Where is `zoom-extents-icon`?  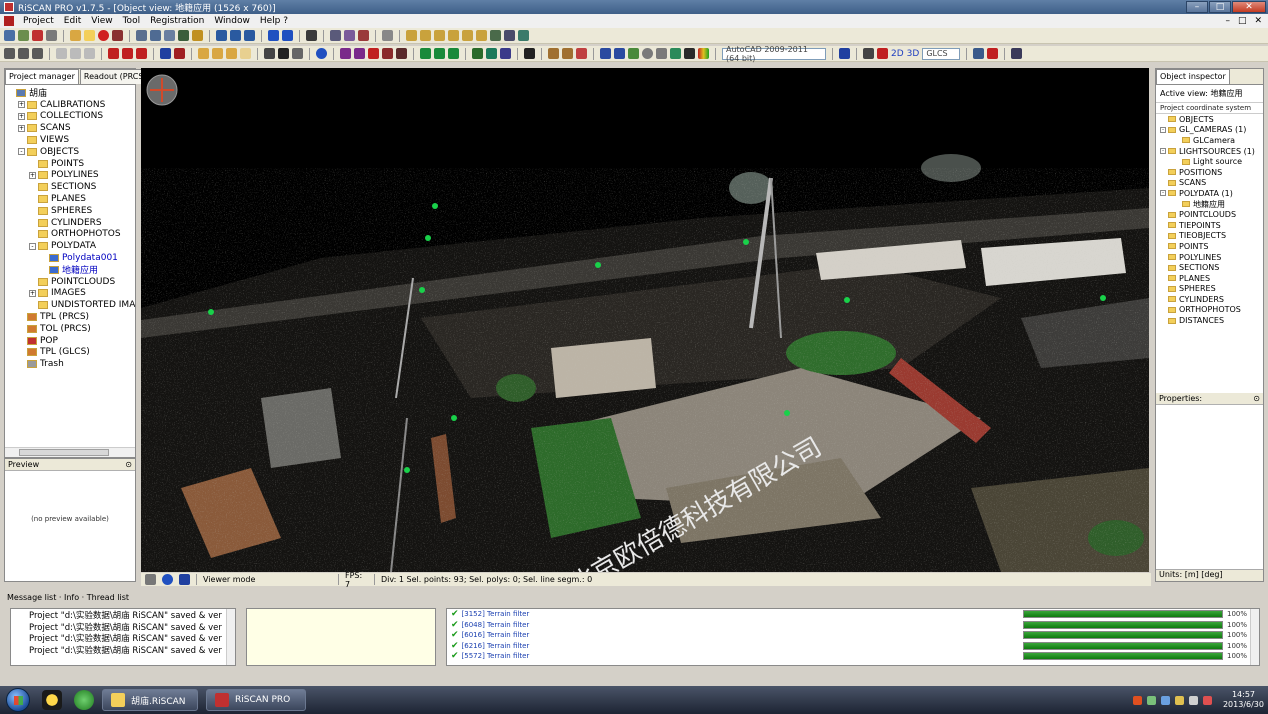 zoom-extents-icon is located at coordinates (509, 35).